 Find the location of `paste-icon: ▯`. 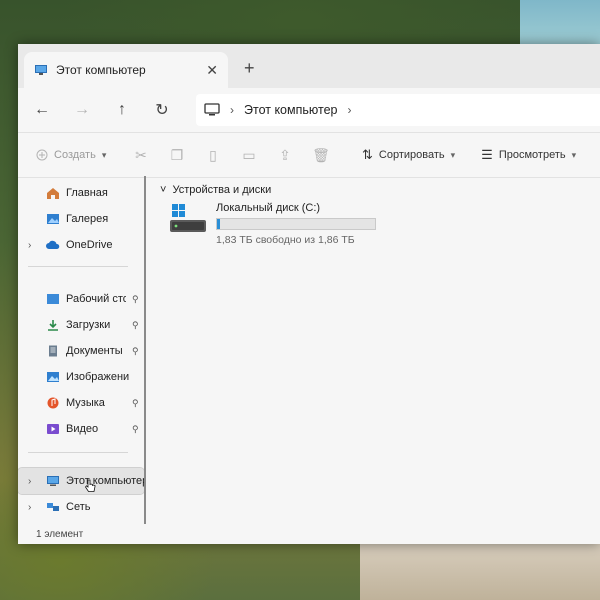

paste-icon: ▯ is located at coordinates (213, 155).